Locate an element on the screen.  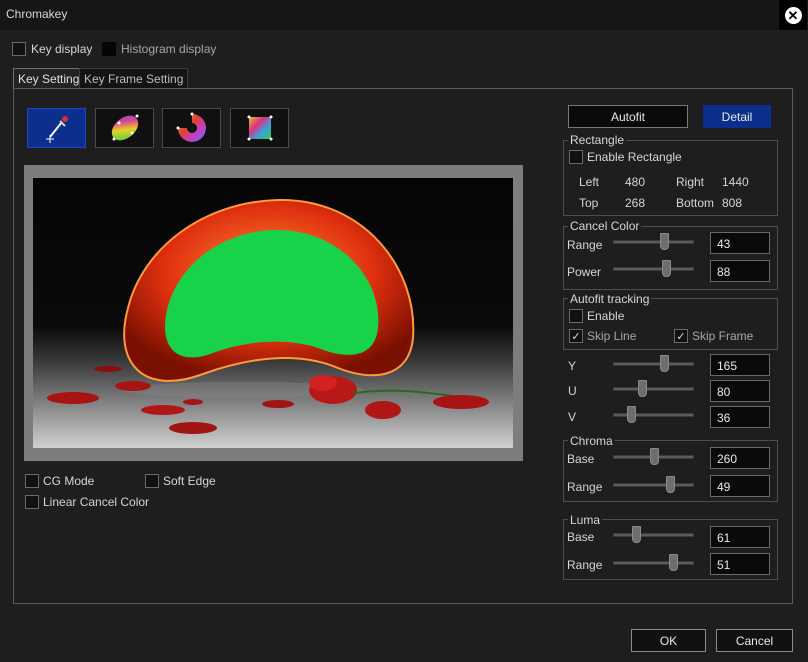
title-bar is located at coordinates (404, 15).